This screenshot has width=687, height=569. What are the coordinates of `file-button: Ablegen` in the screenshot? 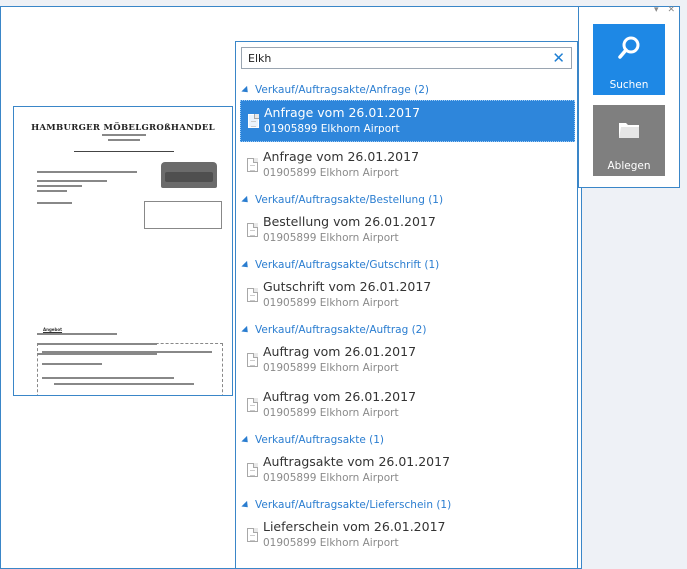 It's located at (629, 140).